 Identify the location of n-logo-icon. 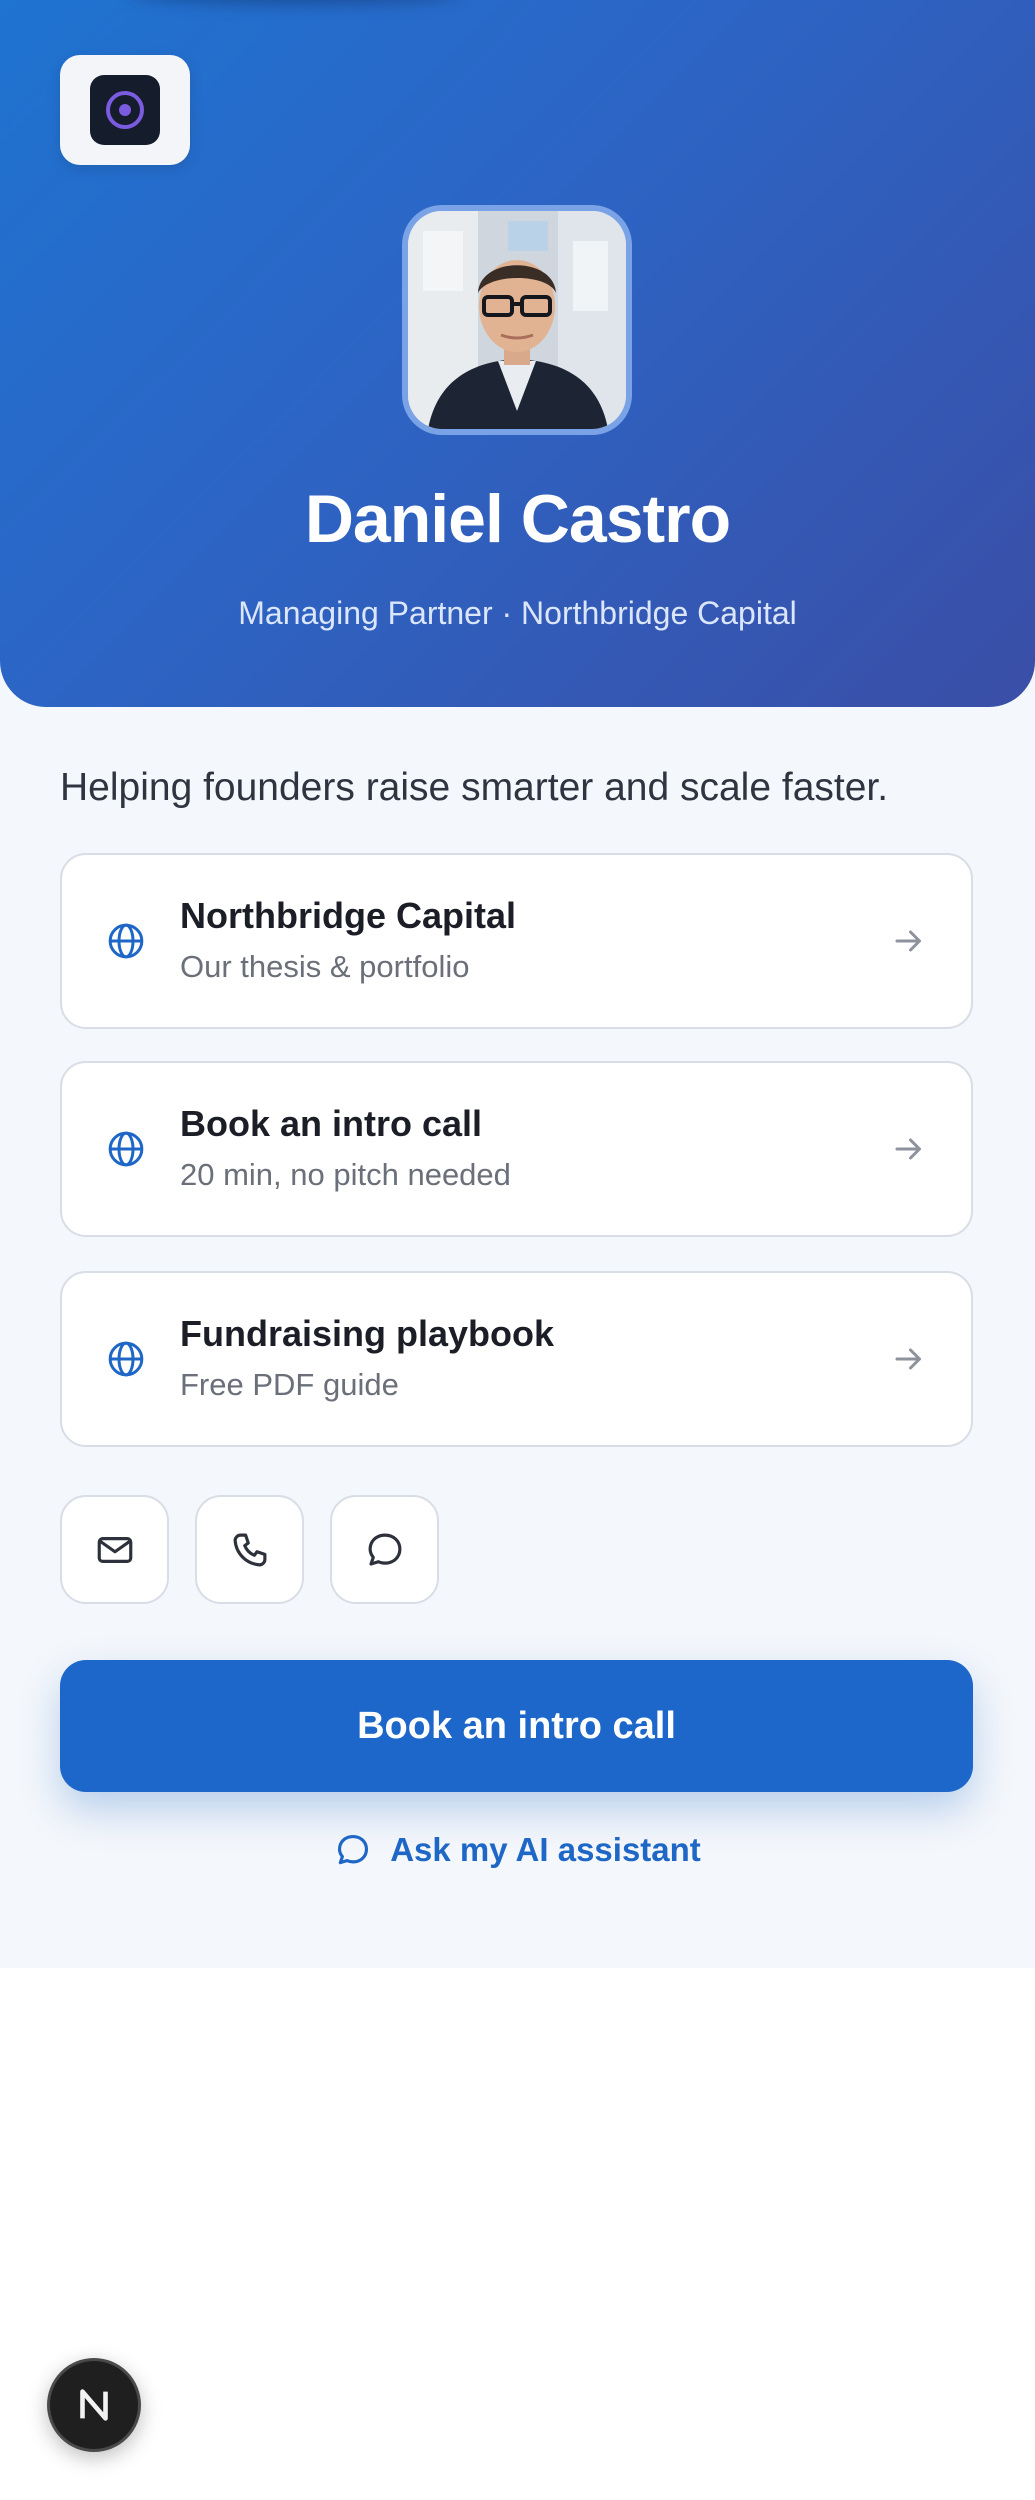
(94, 2405).